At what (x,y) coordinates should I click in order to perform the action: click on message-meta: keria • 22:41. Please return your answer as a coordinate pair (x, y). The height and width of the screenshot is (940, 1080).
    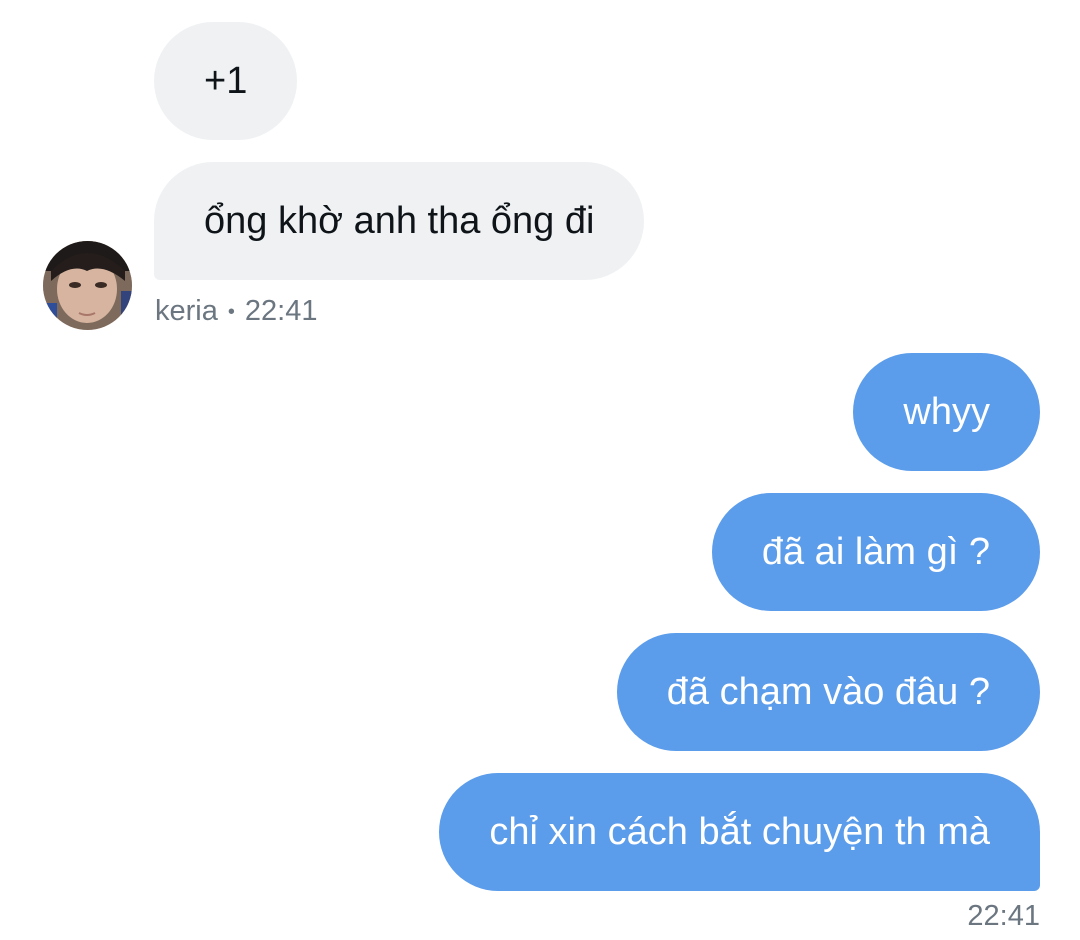
    Looking at the image, I should click on (236, 311).